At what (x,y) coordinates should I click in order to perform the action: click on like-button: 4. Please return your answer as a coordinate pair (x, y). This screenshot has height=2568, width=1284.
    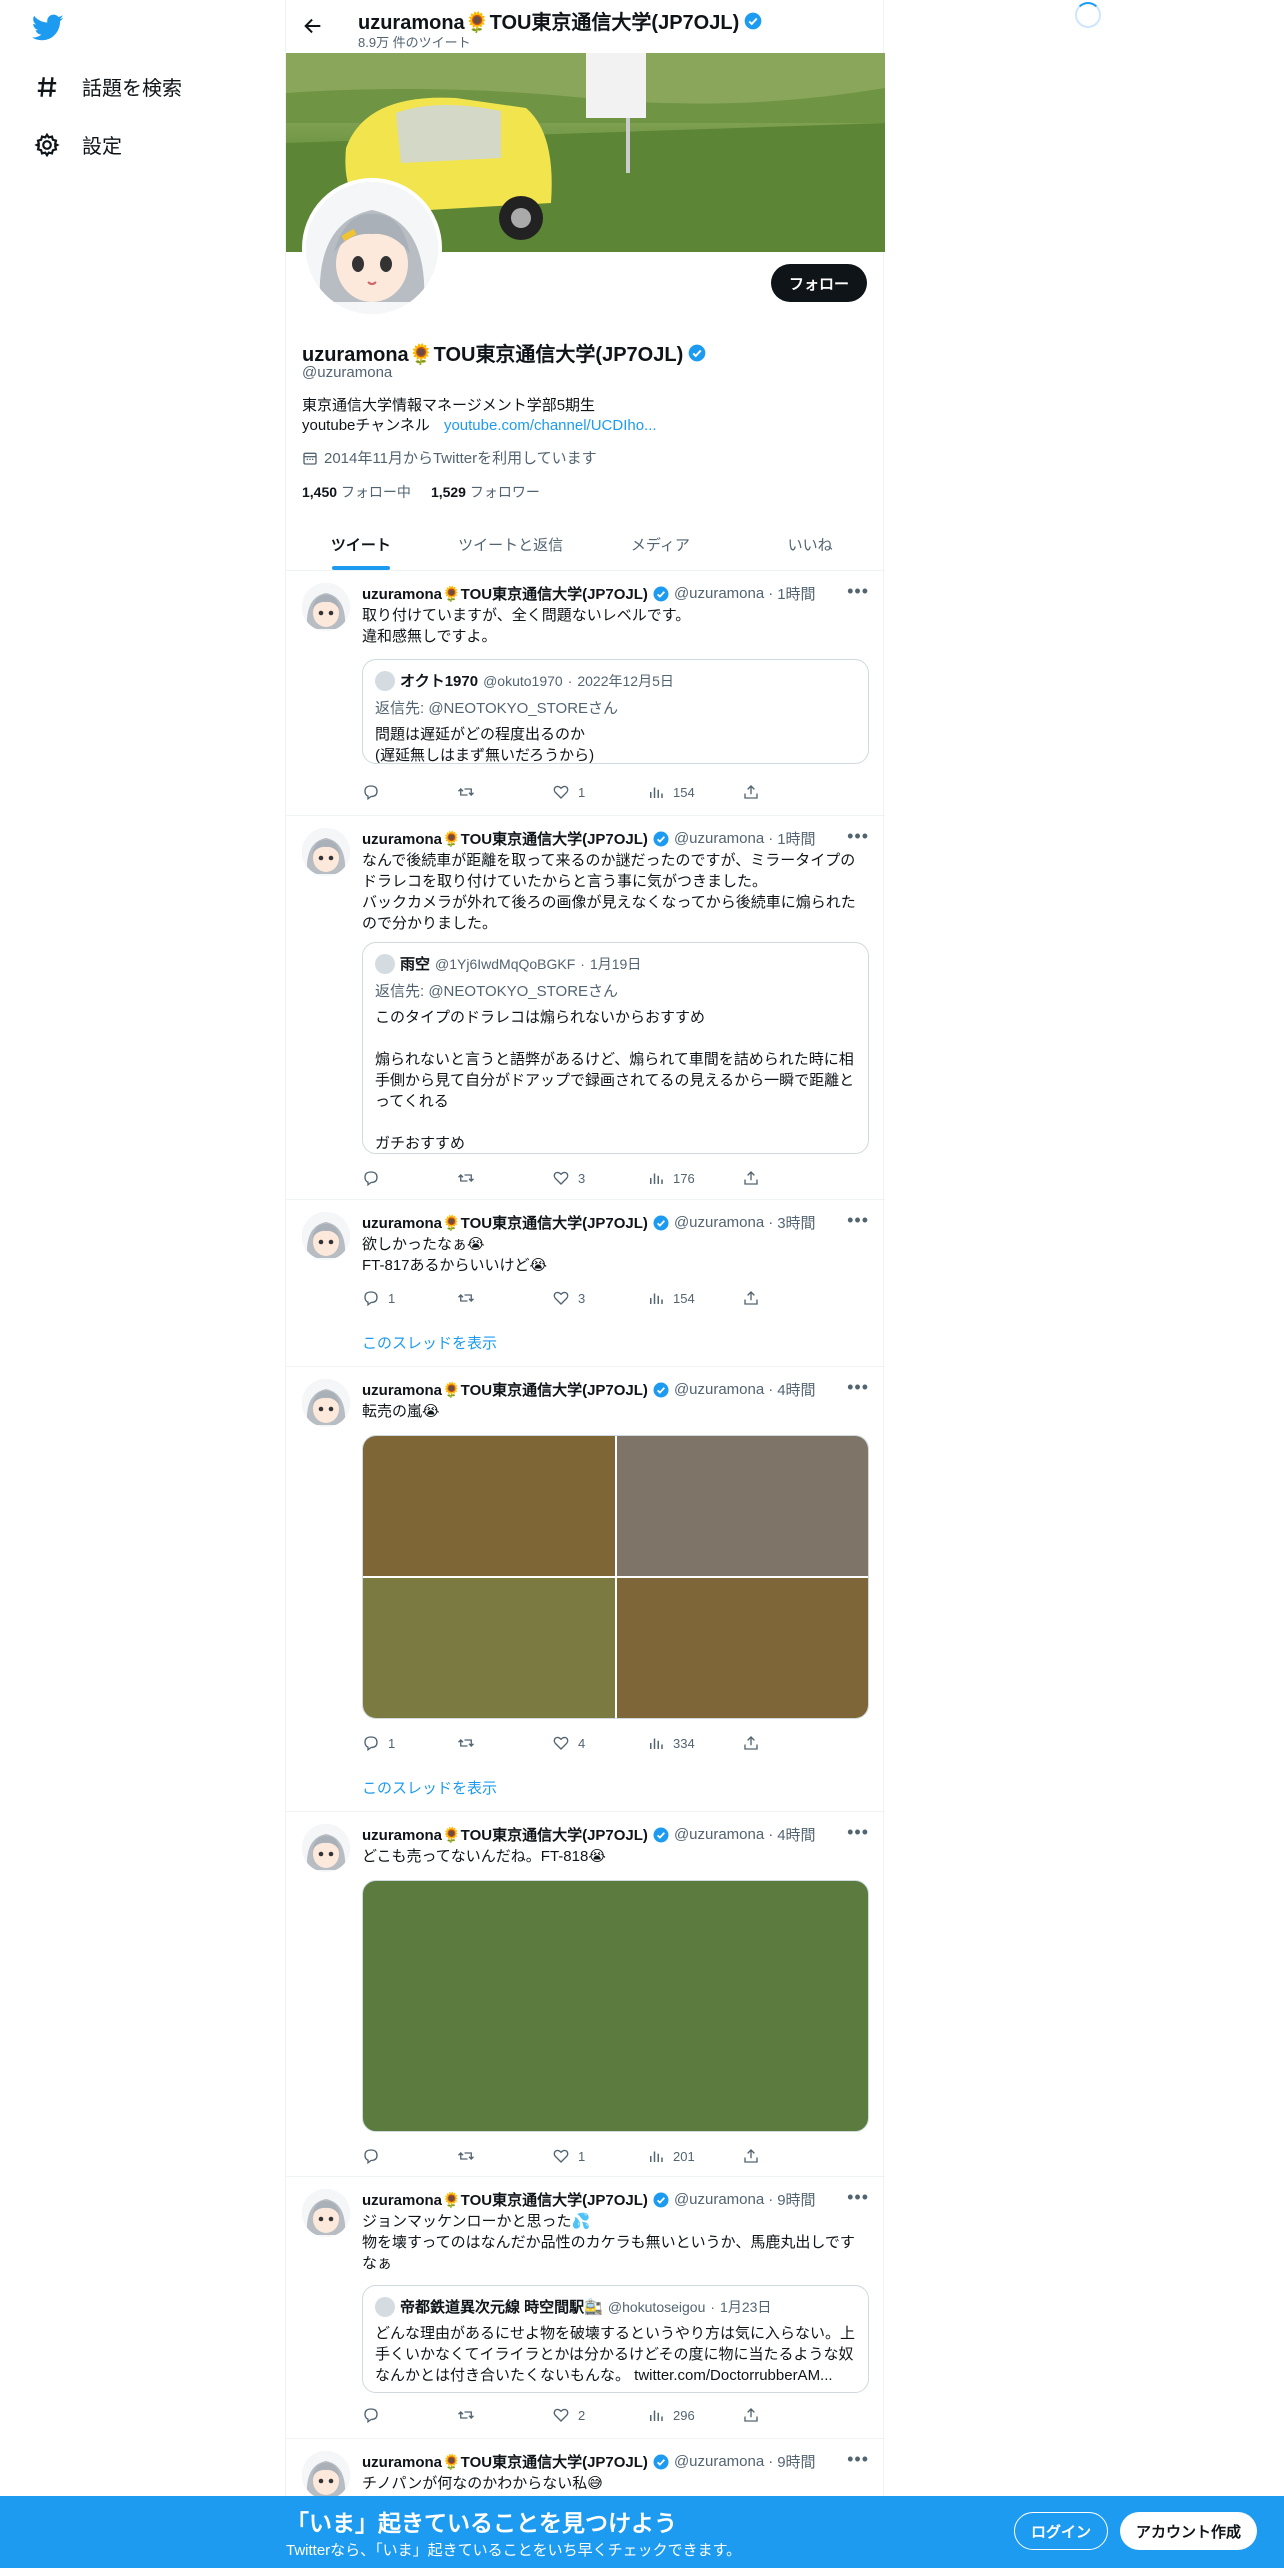
    Looking at the image, I should click on (582, 1743).